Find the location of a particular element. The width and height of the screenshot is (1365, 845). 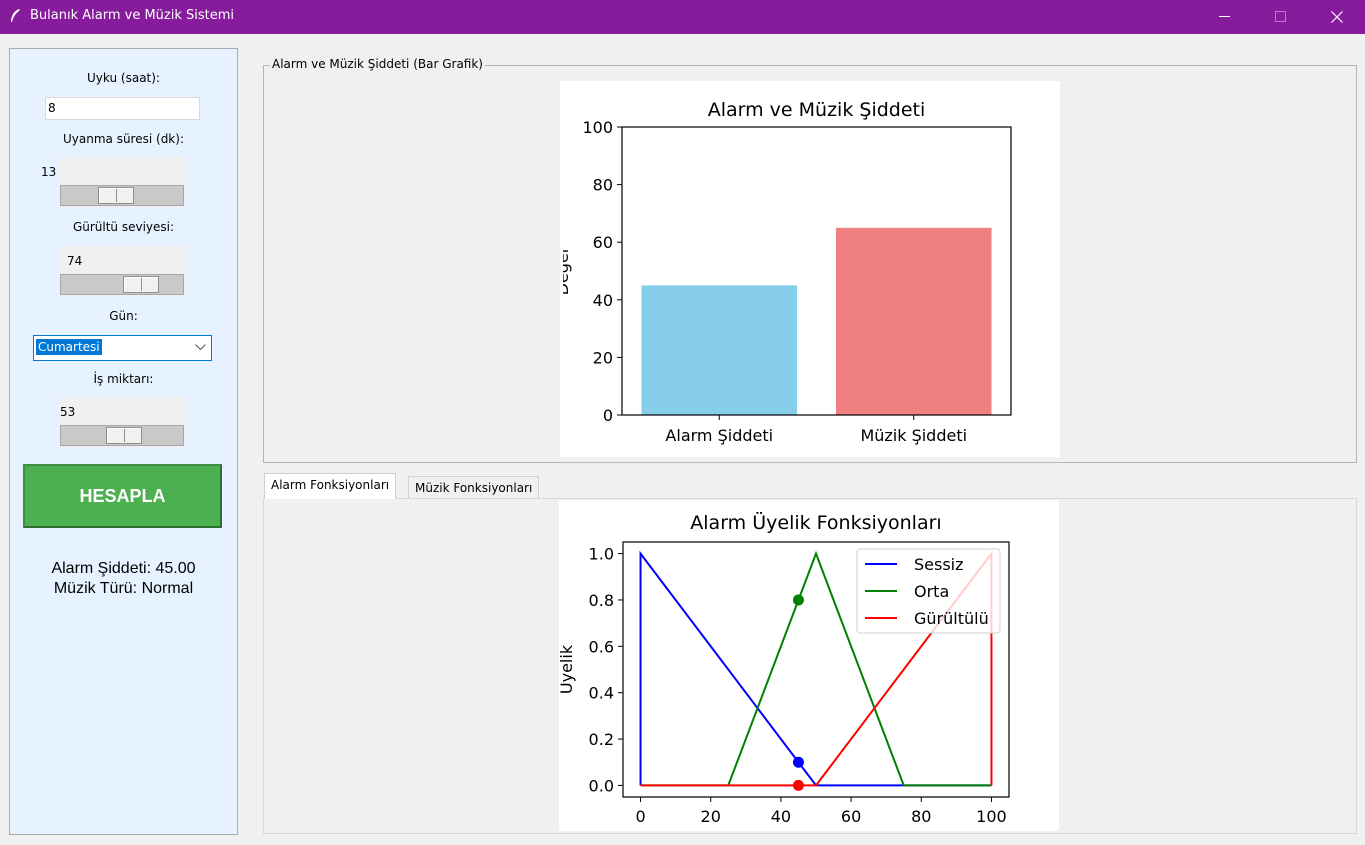

work-amount-slider: 53 is located at coordinates (122, 422).